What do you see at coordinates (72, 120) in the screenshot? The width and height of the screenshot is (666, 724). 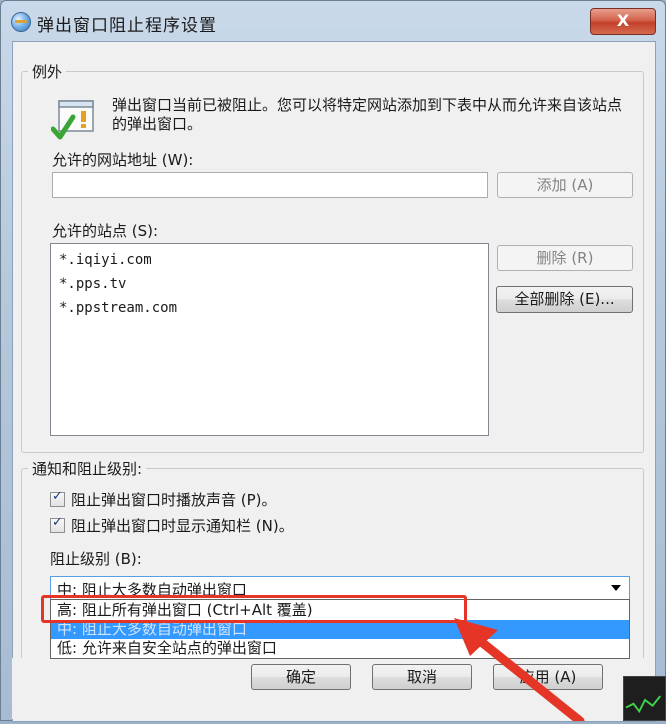 I see `info-shield-icon` at bounding box center [72, 120].